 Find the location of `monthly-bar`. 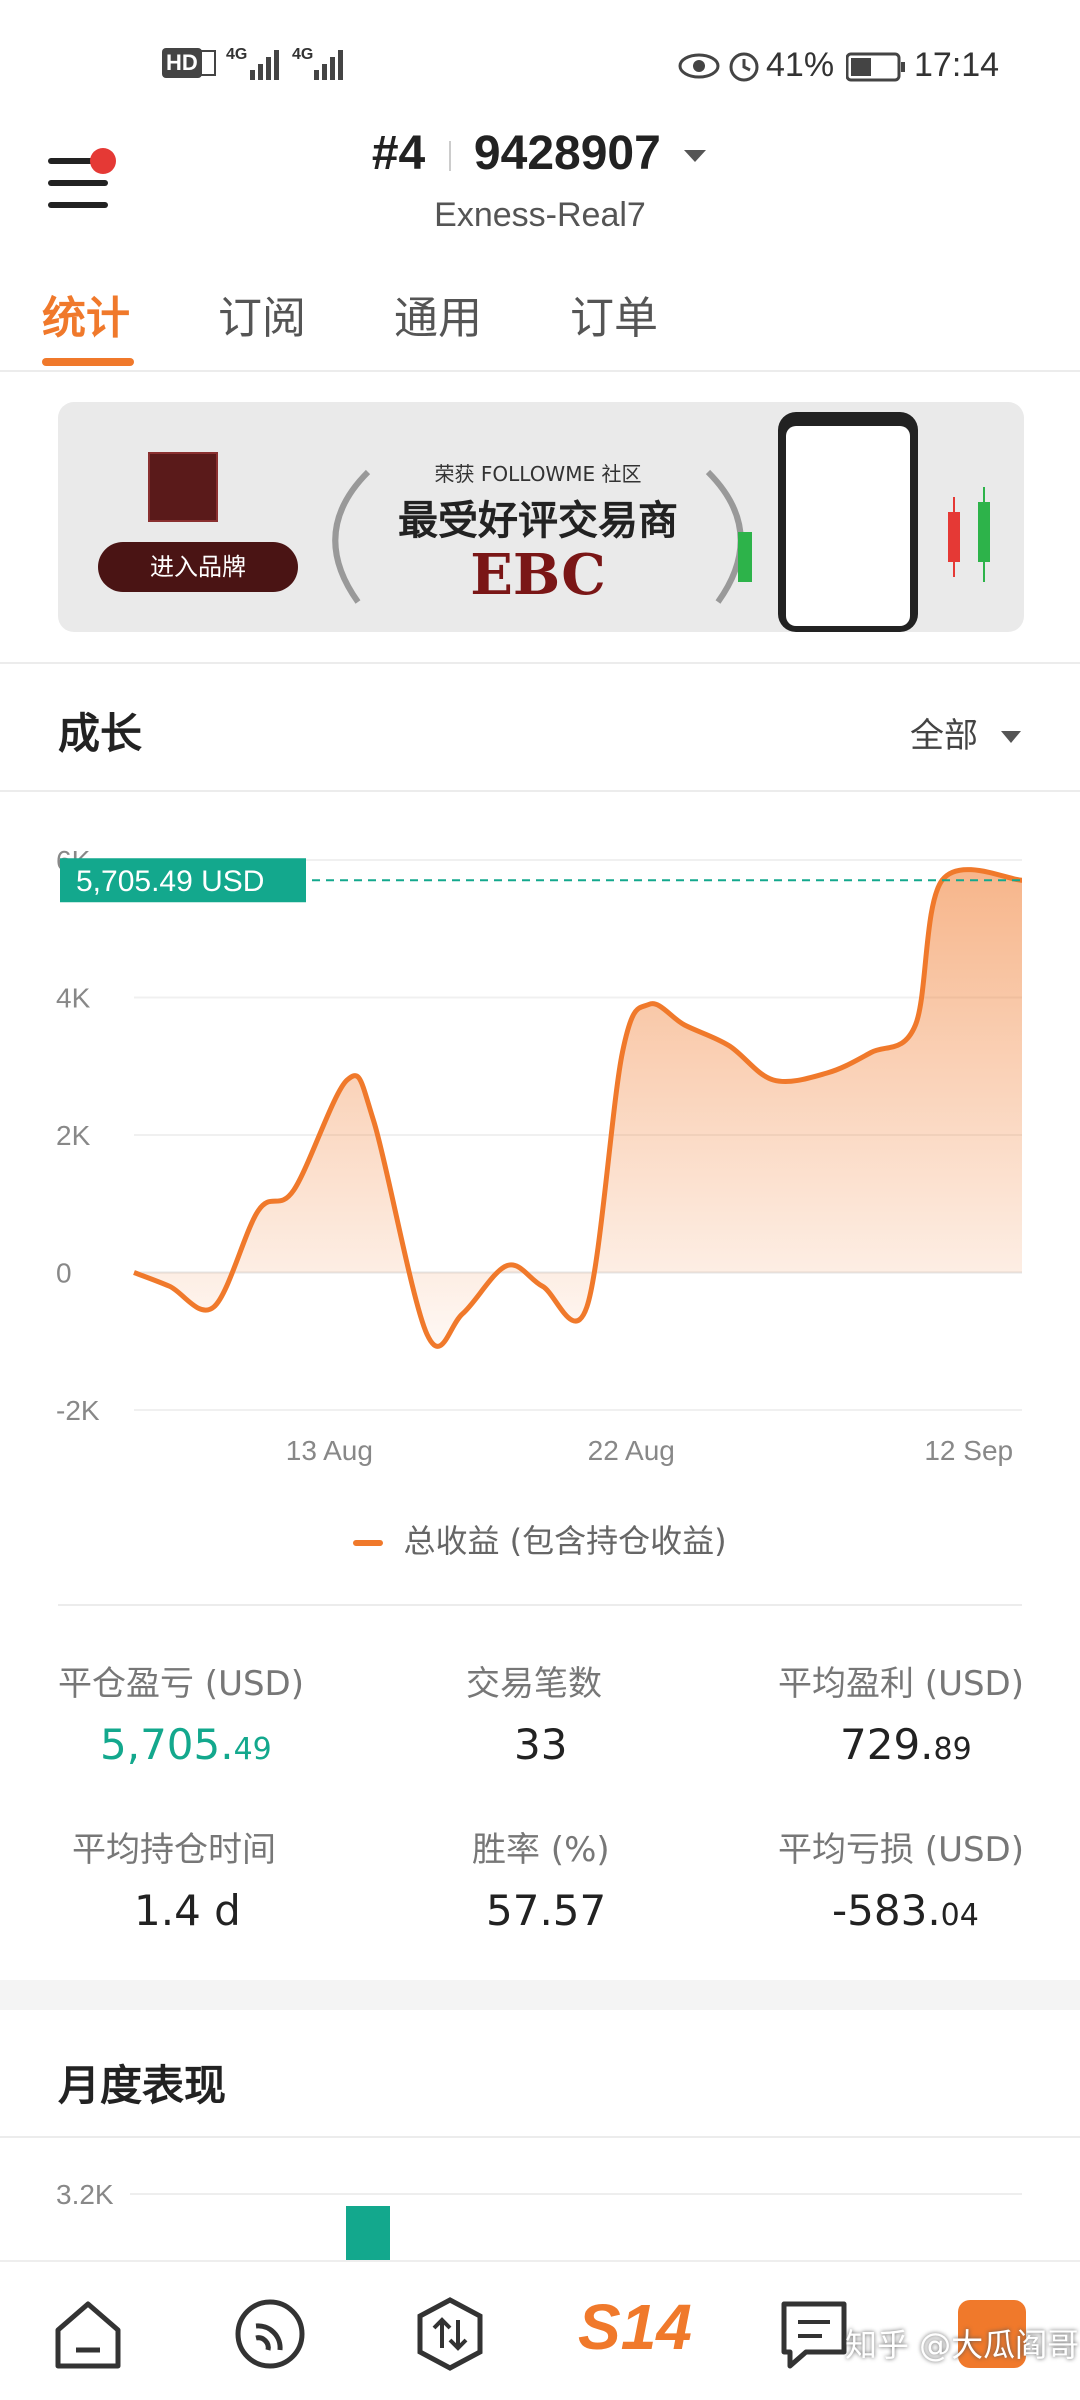

monthly-bar is located at coordinates (368, 2233).